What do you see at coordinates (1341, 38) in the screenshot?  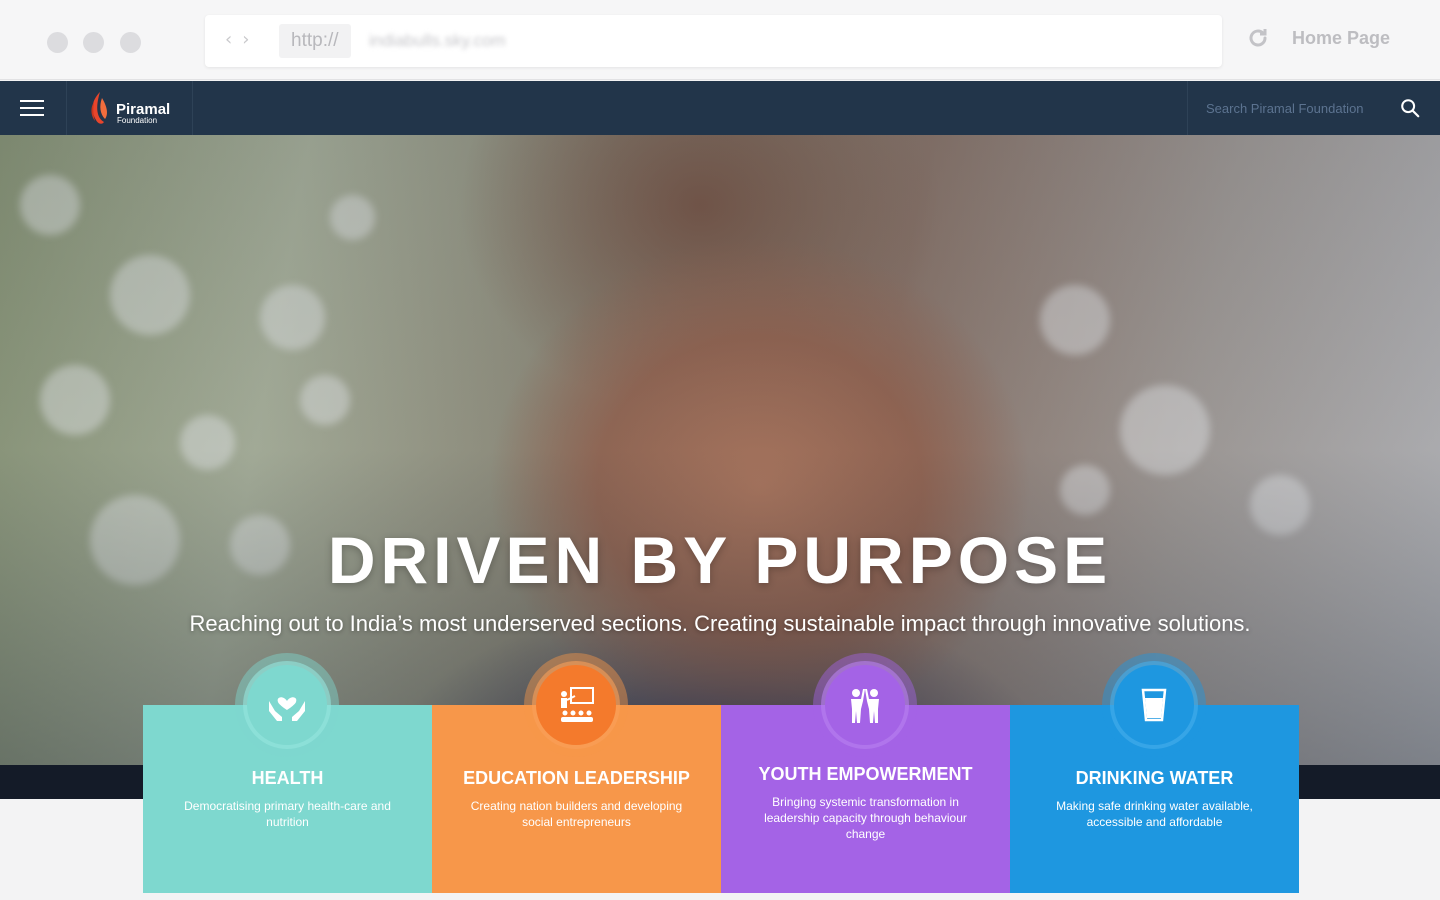 I see `home-page-link: Home Page` at bounding box center [1341, 38].